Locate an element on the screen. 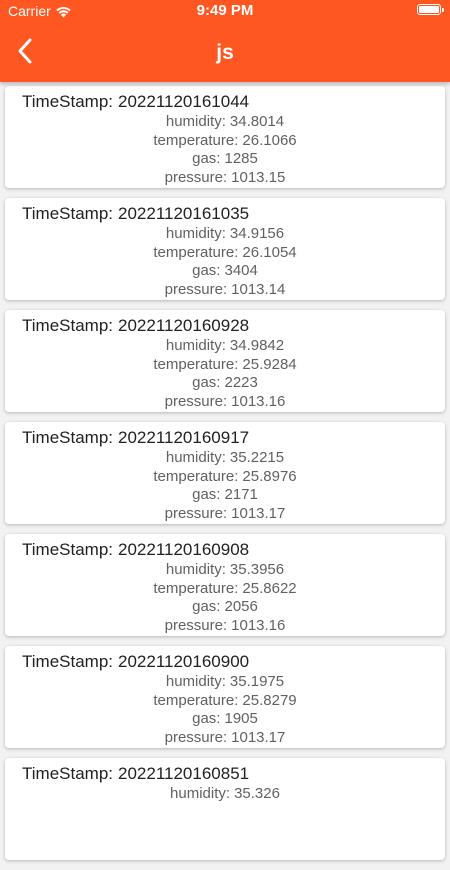 The image size is (450, 870). timestamp-line: TimeStamp: 20221120160900 is located at coordinates (135, 662).